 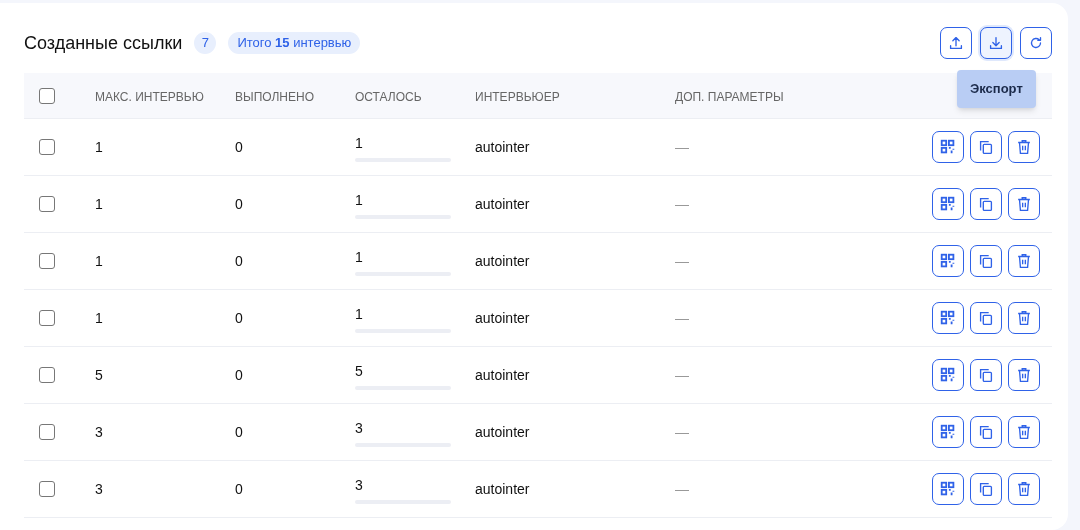 What do you see at coordinates (517, 96) in the screenshot?
I see `column-header: ИНТЕРВЬЮЕР` at bounding box center [517, 96].